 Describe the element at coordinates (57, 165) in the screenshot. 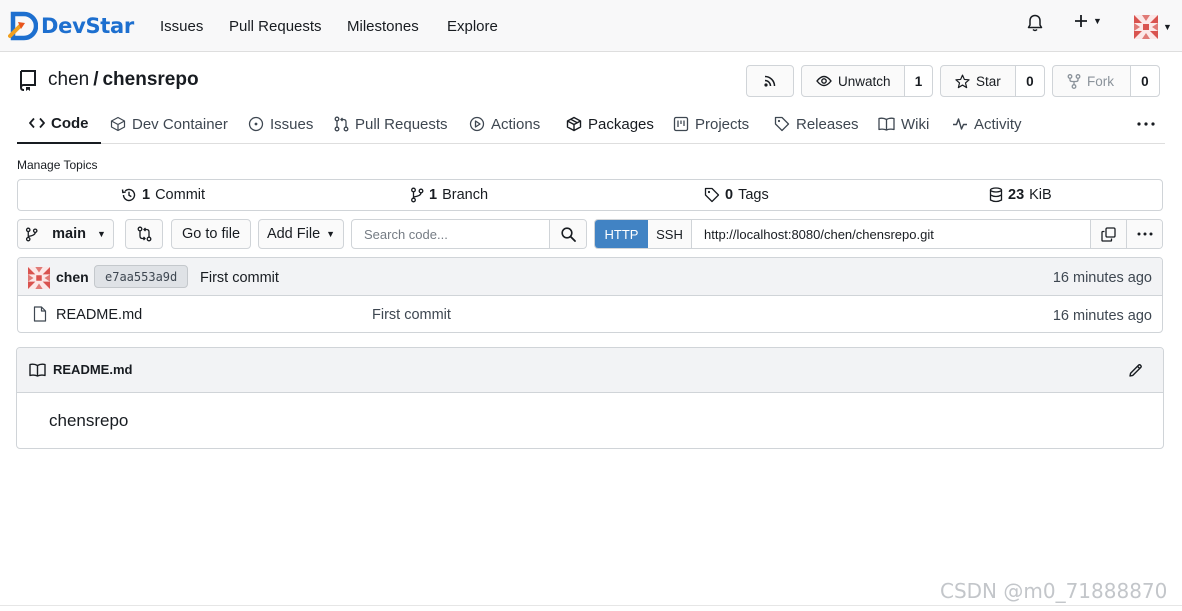

I see `manage-topics-link: Manage Topics` at that location.